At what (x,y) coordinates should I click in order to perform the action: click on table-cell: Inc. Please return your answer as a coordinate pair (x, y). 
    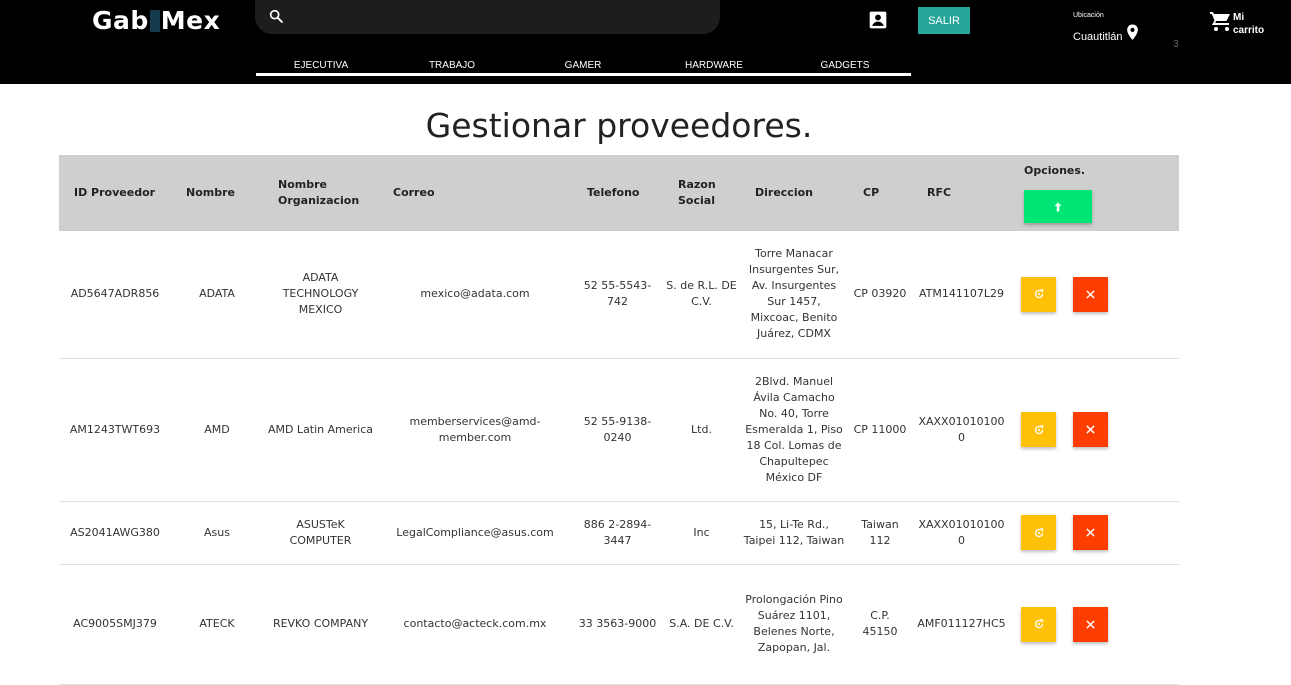
    Looking at the image, I should click on (701, 533).